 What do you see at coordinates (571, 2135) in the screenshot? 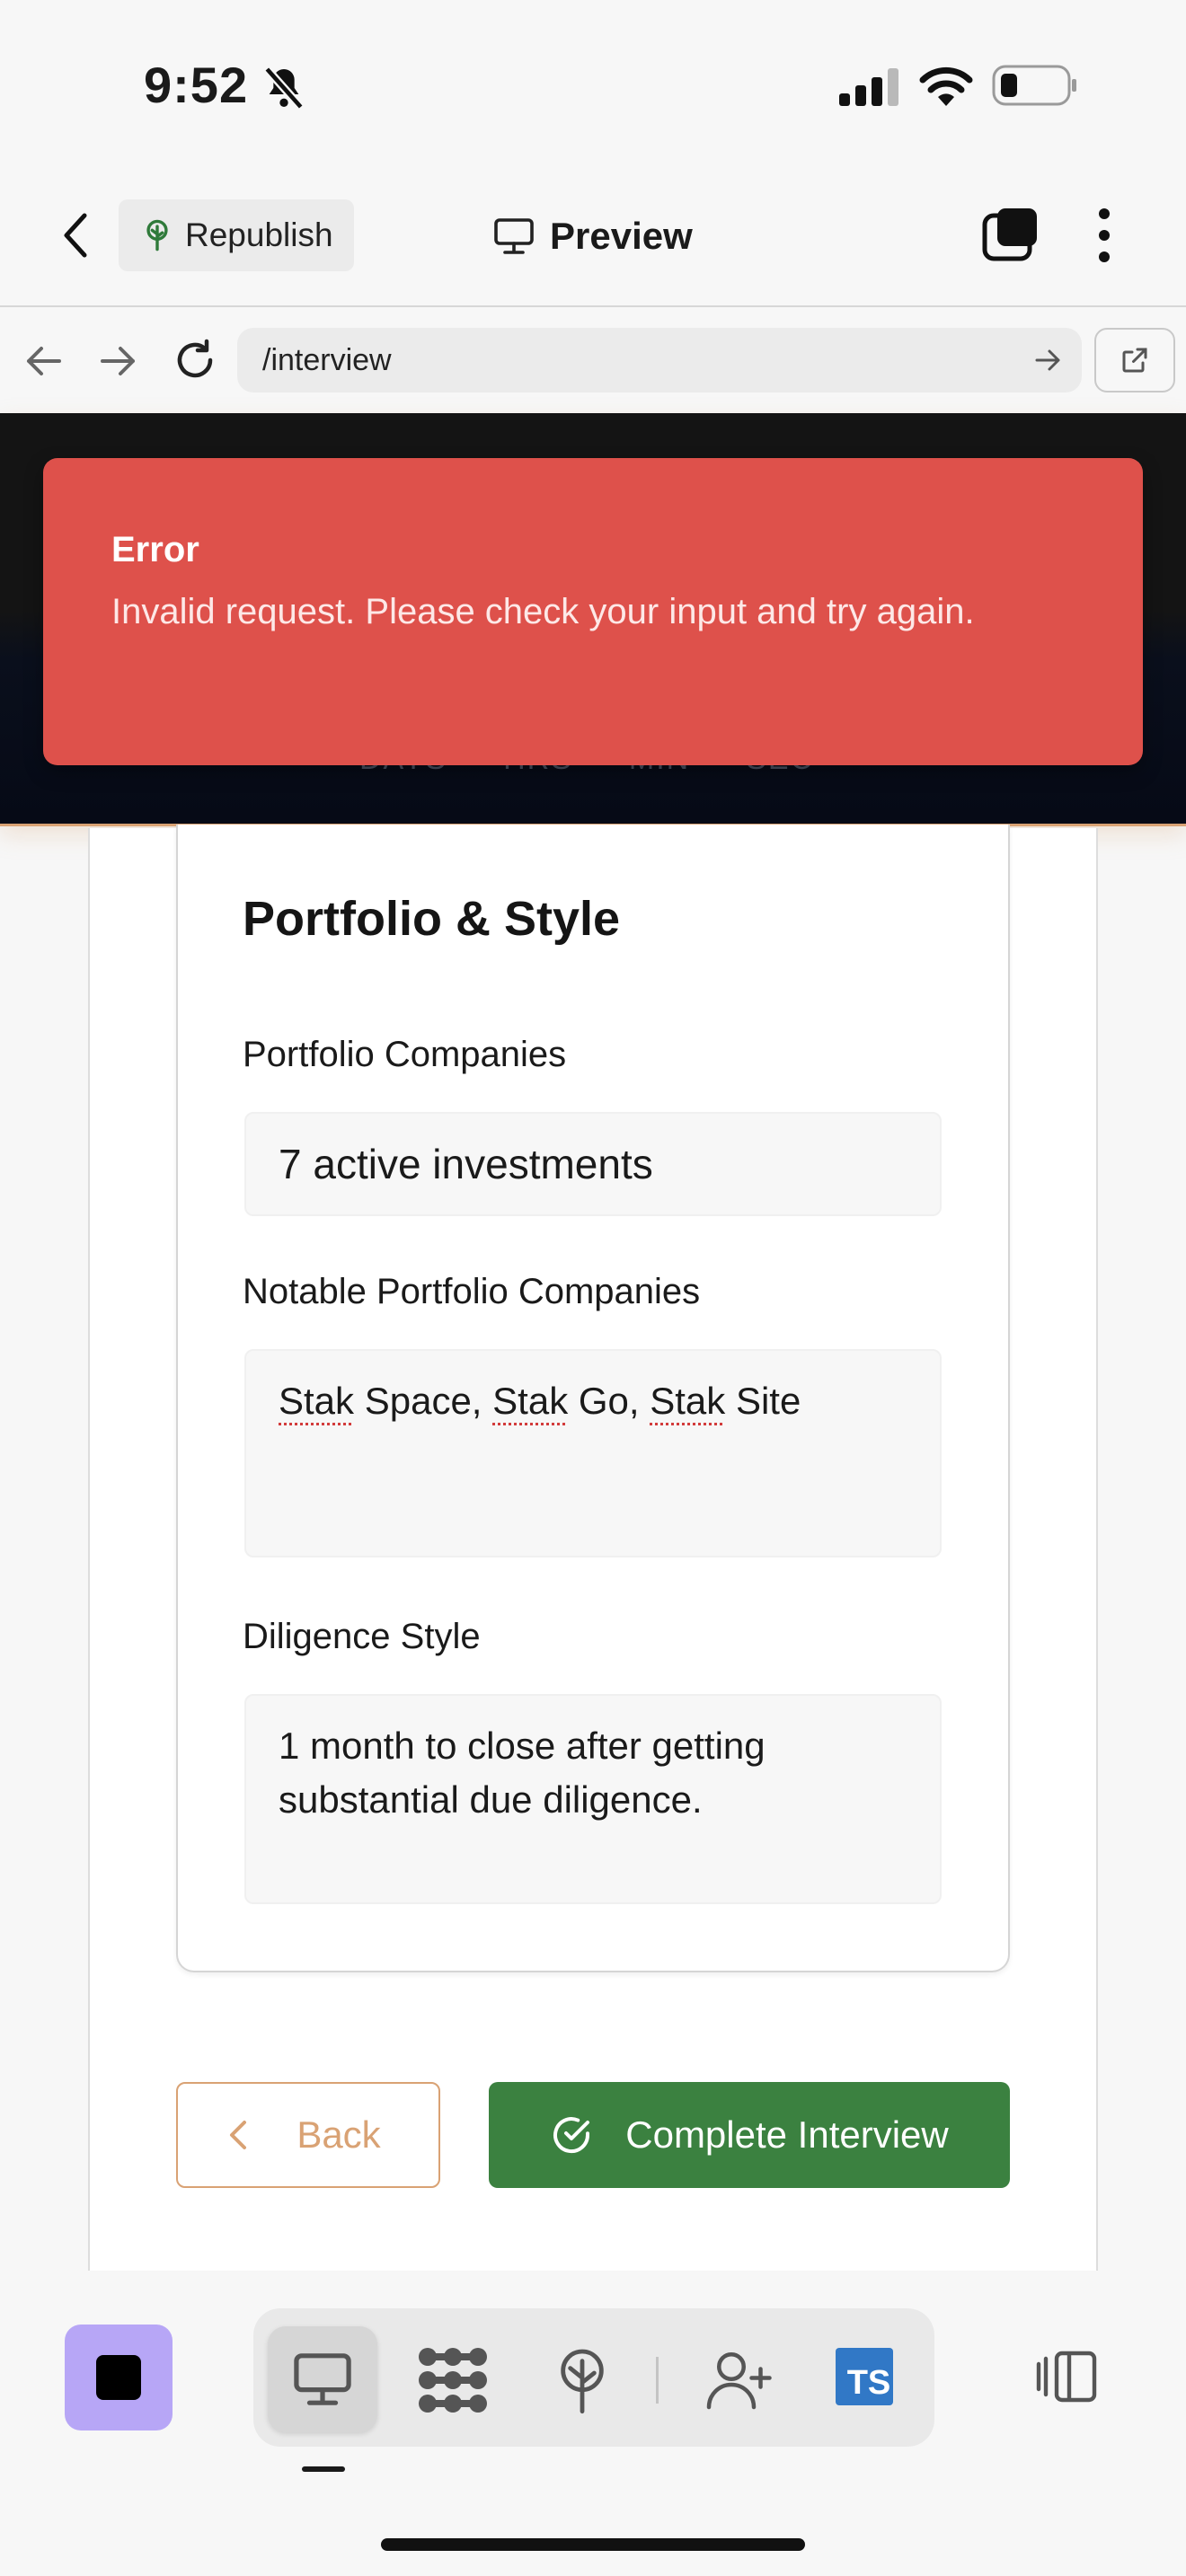
I see `check-circle-icon` at bounding box center [571, 2135].